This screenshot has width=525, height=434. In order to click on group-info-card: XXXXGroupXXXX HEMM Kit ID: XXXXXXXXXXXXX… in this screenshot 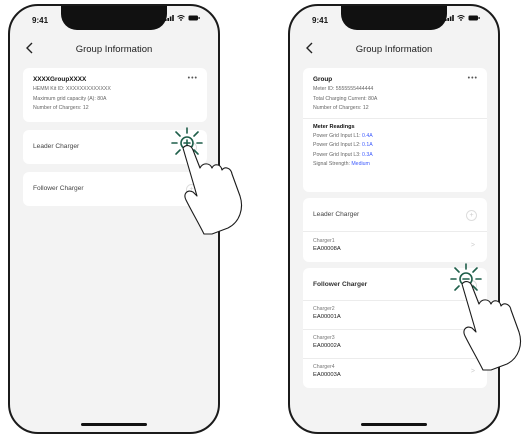, I will do `click(115, 95)`.